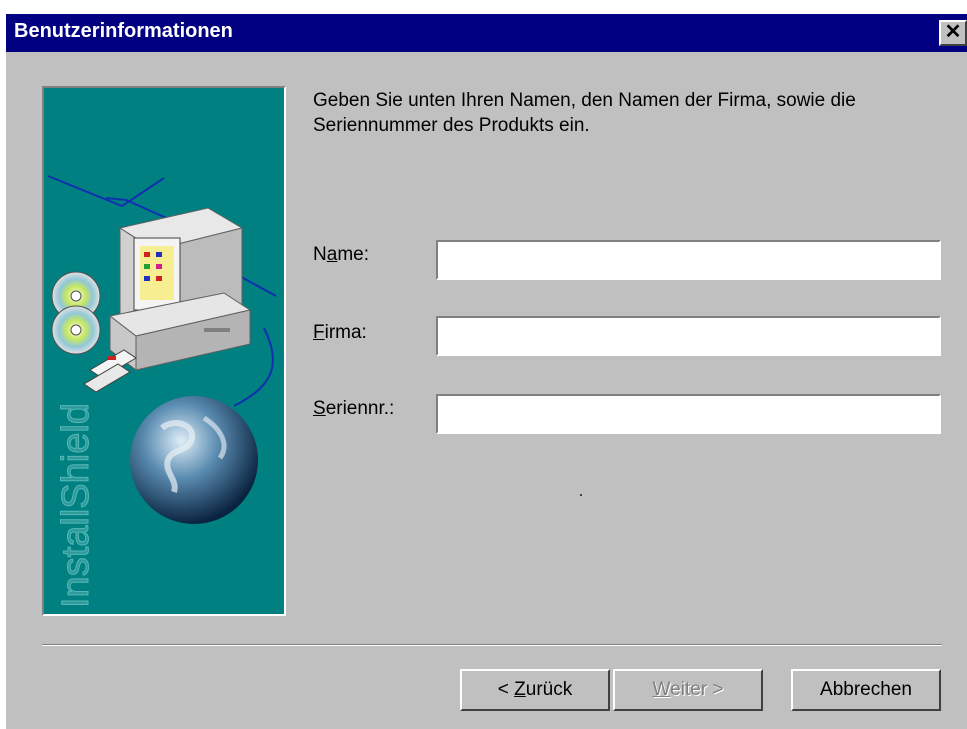  Describe the element at coordinates (162, 392) in the screenshot. I see `illustration-graphic: InstallShield` at that location.